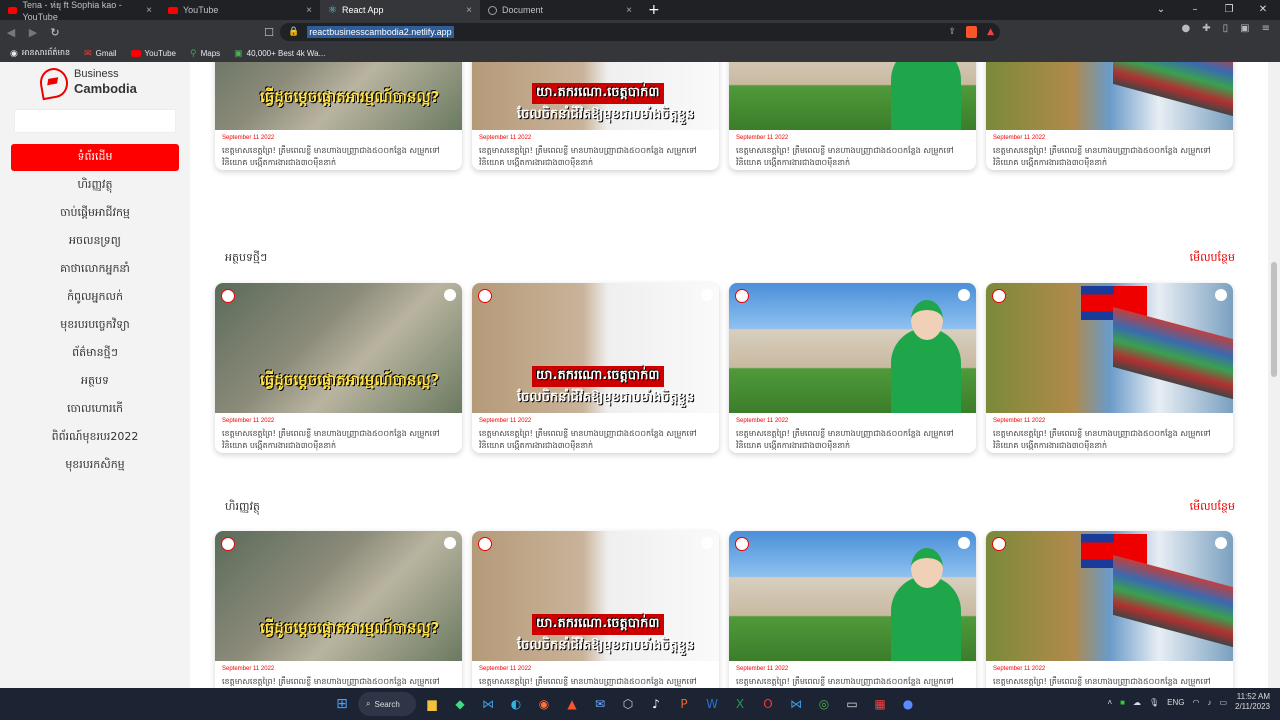  Describe the element at coordinates (824, 704) in the screenshot. I see `chrome-icon: ◎` at that location.